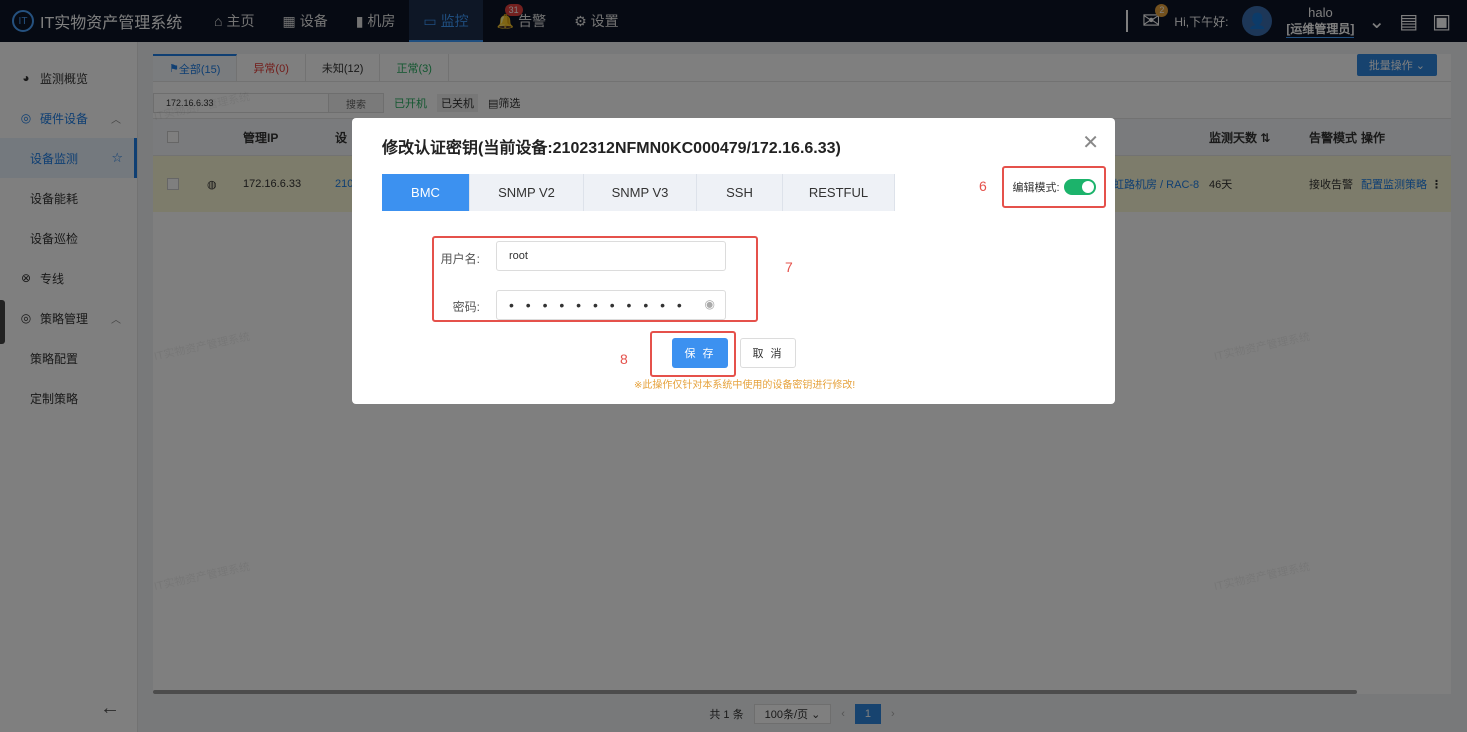 The height and width of the screenshot is (732, 1467). Describe the element at coordinates (460, 259) in the screenshot. I see `username-label: 用户名:` at that location.